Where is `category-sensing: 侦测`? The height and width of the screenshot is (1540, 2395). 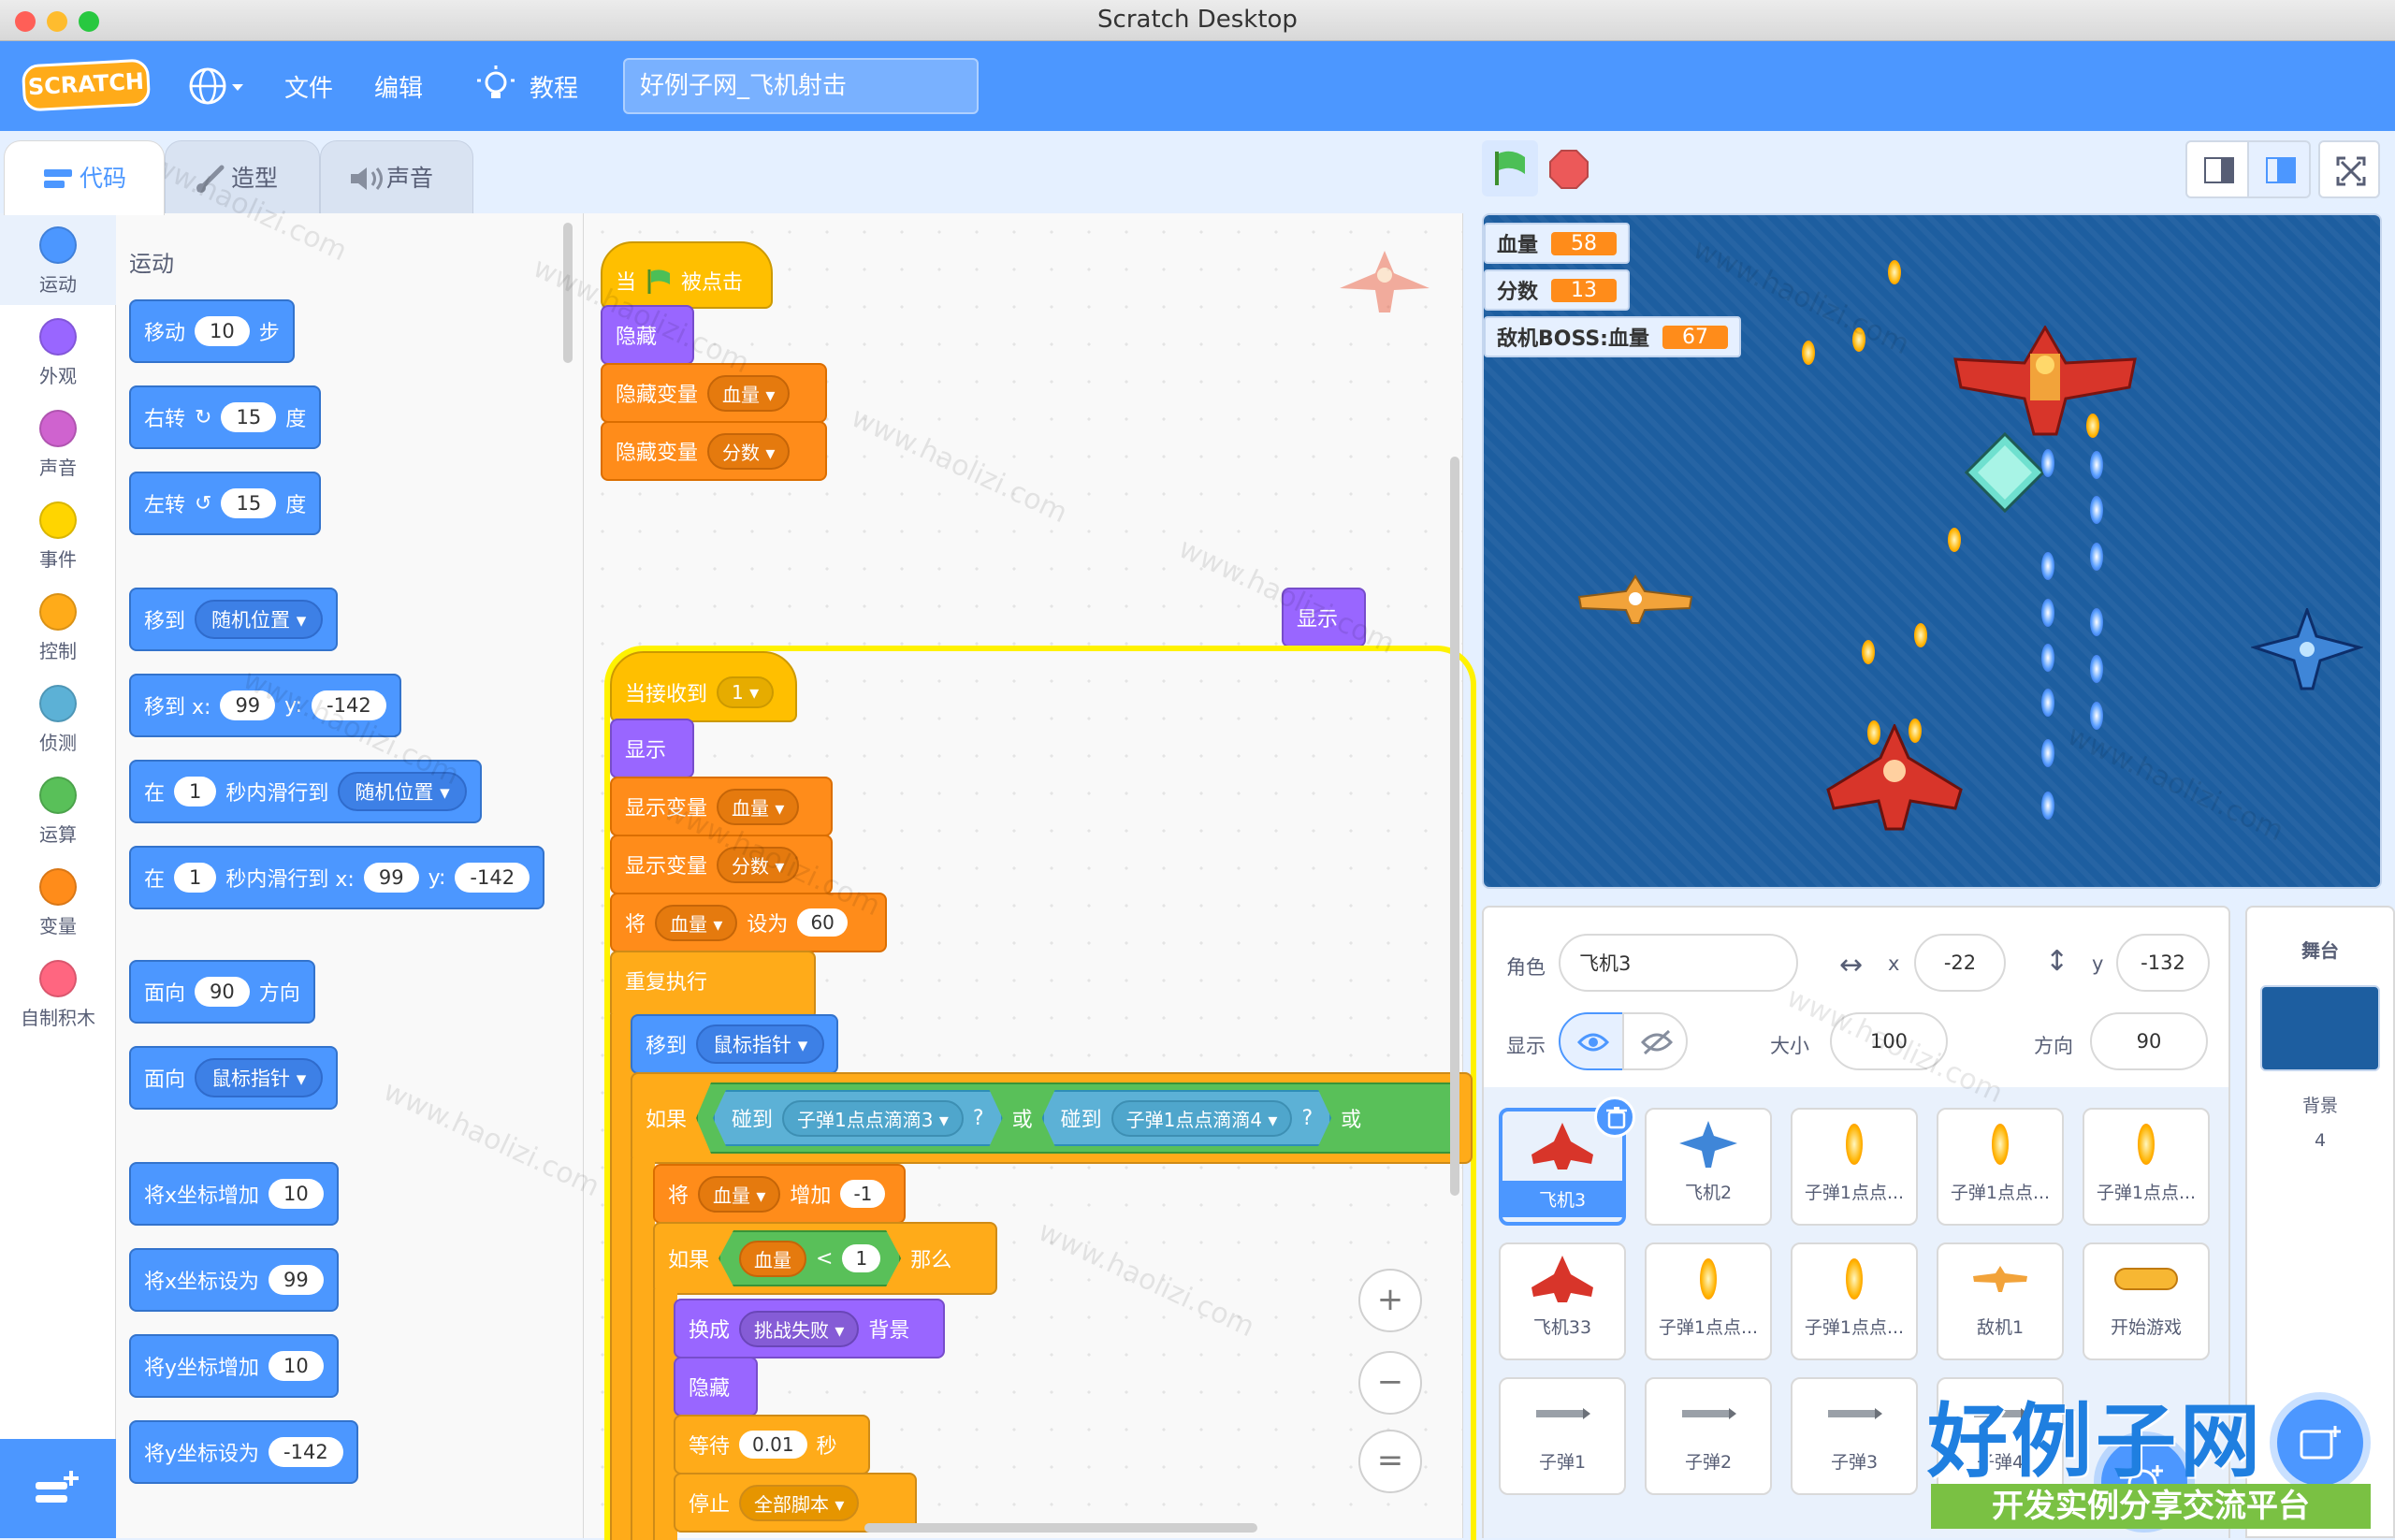
category-sensing: 侦测 is located at coordinates (58, 718).